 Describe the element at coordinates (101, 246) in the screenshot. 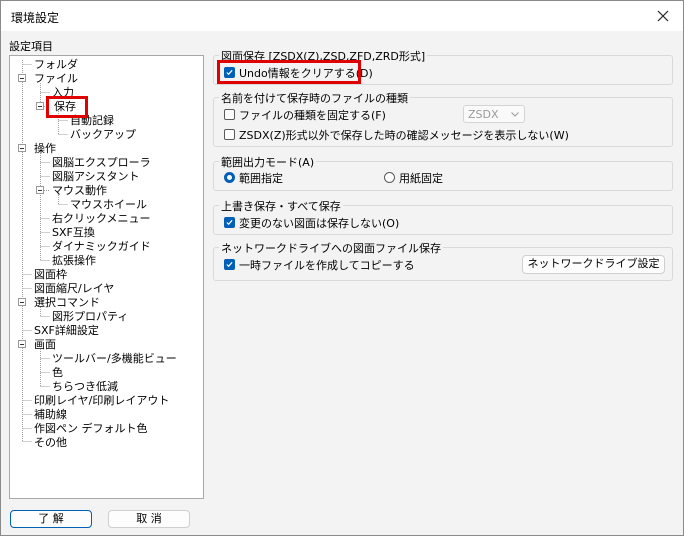

I see `tree-item-dynamic-guide: ダイナミックガイド` at that location.